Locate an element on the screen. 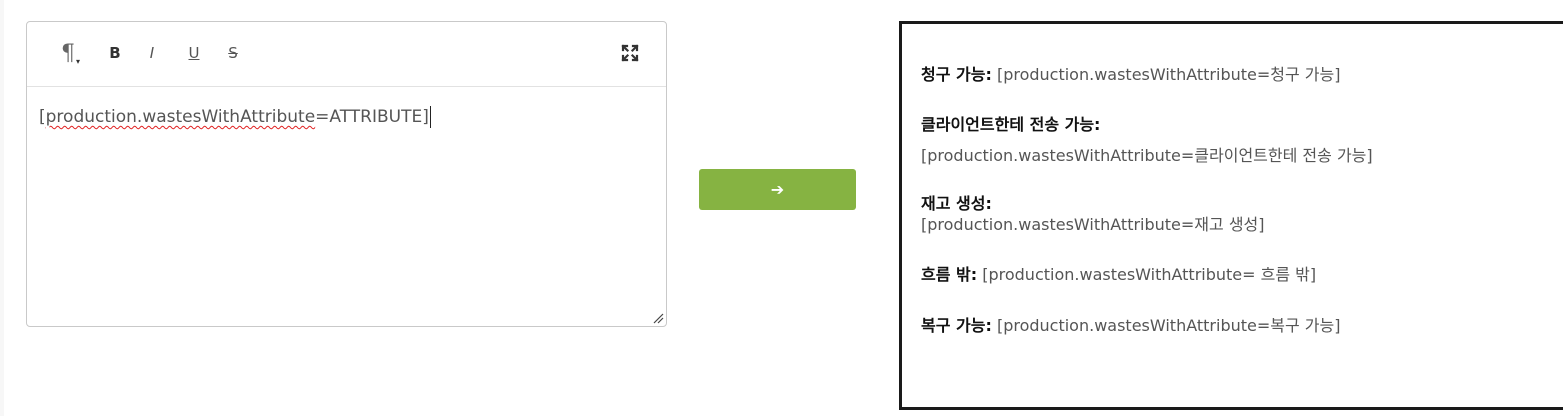 This screenshot has width=1563, height=416. arrow-right-icon: ➔ is located at coordinates (777, 189).